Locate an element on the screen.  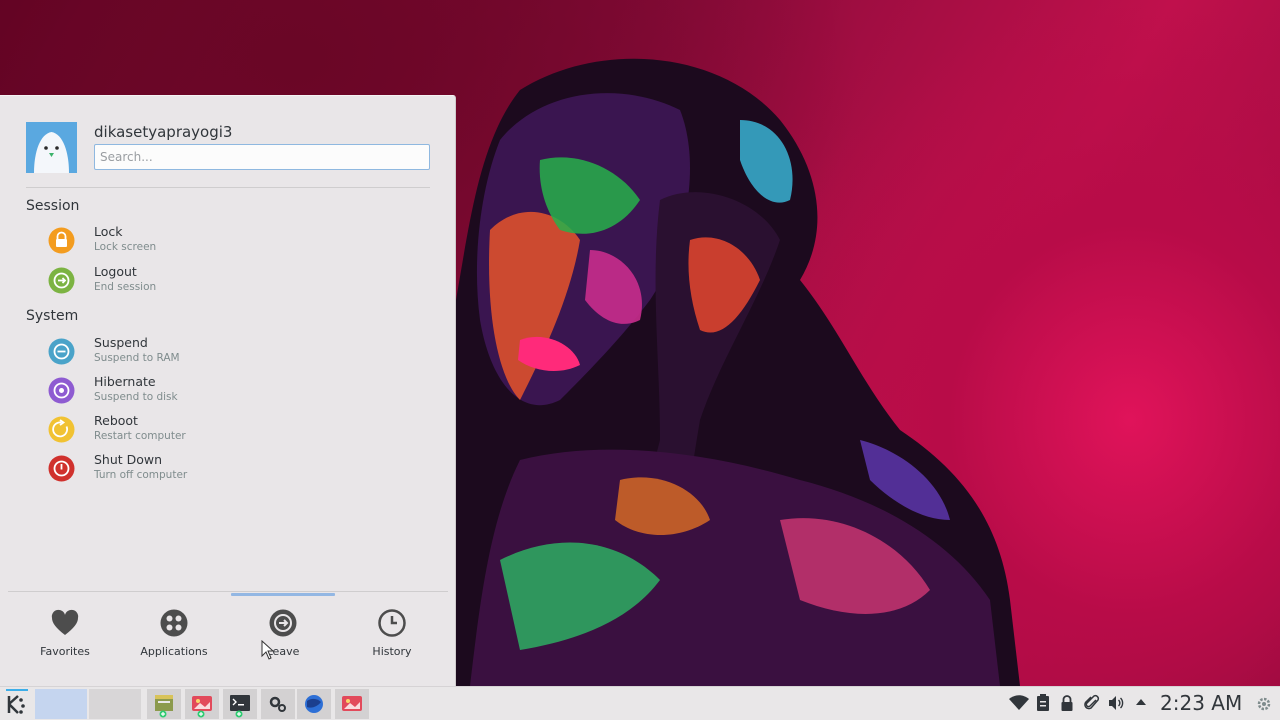
tabs-divider is located at coordinates (228, 591).